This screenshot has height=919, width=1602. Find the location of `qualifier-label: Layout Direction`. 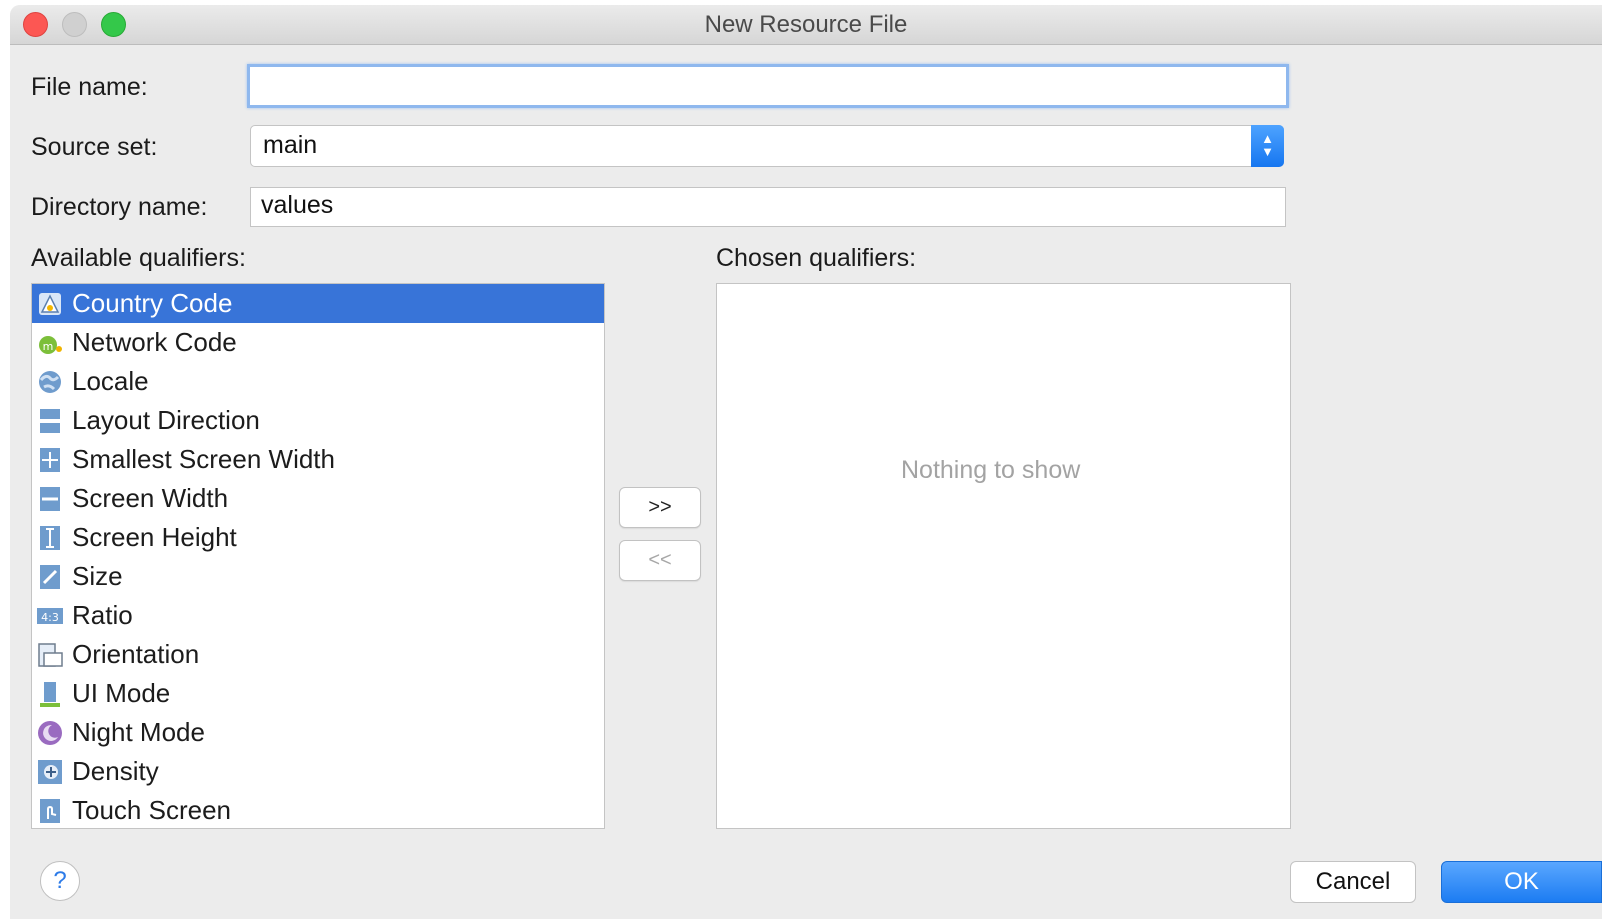

qualifier-label: Layout Direction is located at coordinates (166, 420).